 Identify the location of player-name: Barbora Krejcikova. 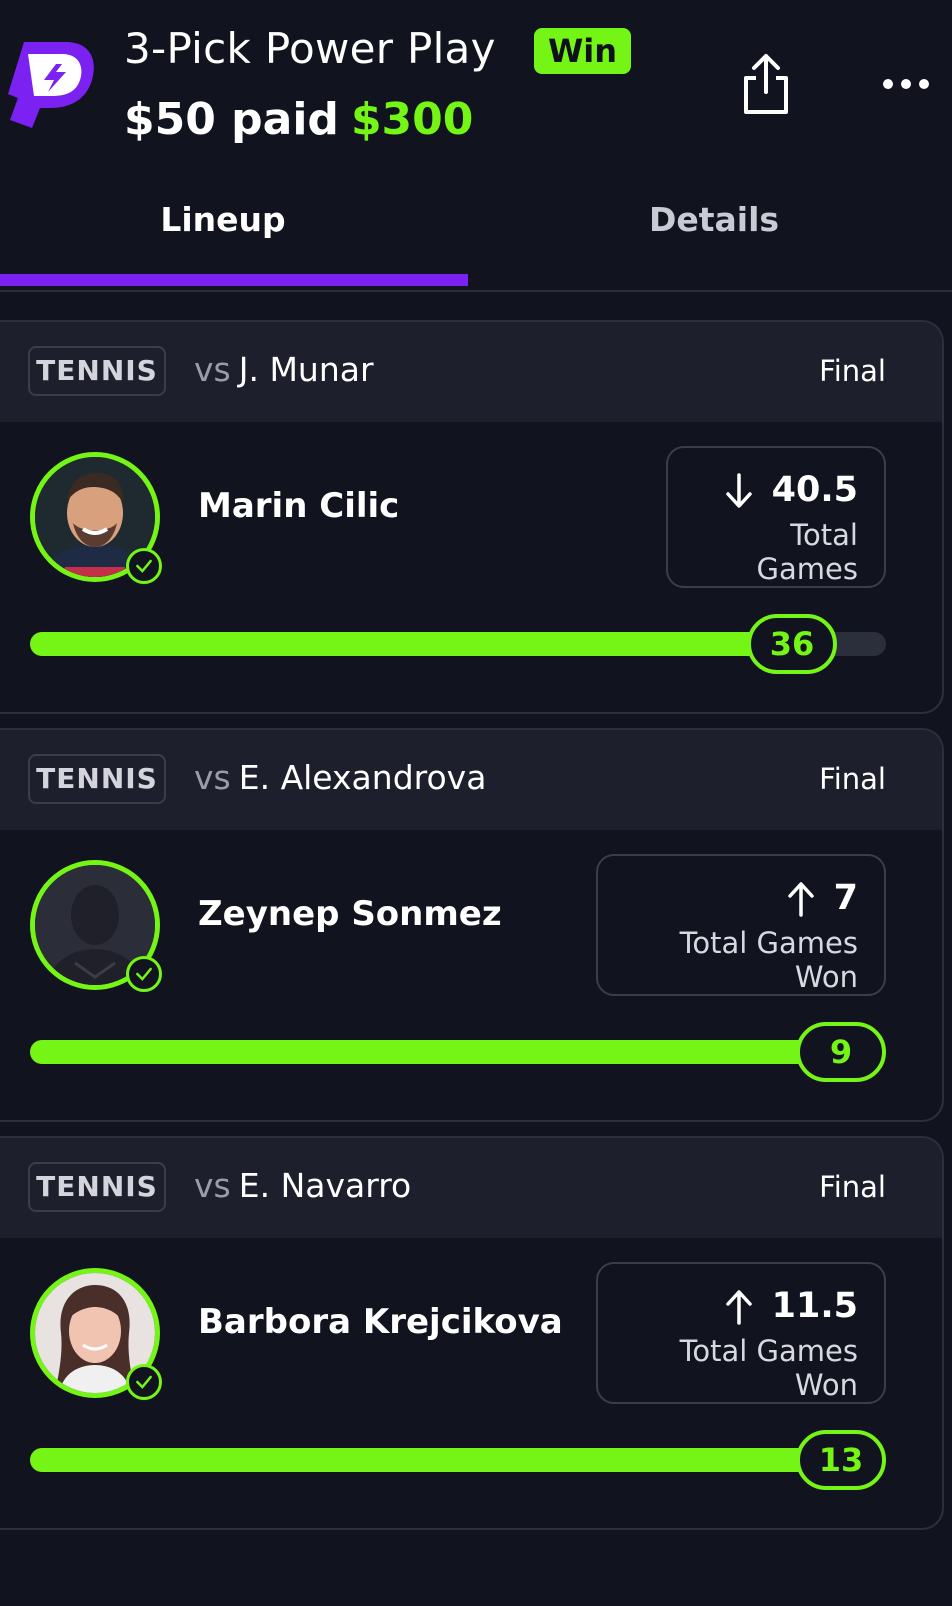
(380, 1322).